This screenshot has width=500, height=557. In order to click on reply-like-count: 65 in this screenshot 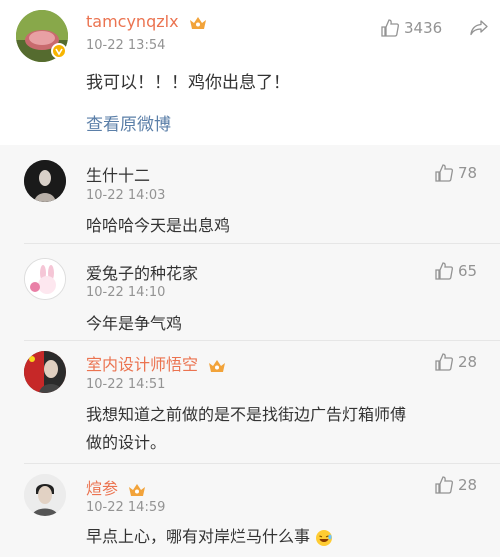, I will do `click(468, 271)`.